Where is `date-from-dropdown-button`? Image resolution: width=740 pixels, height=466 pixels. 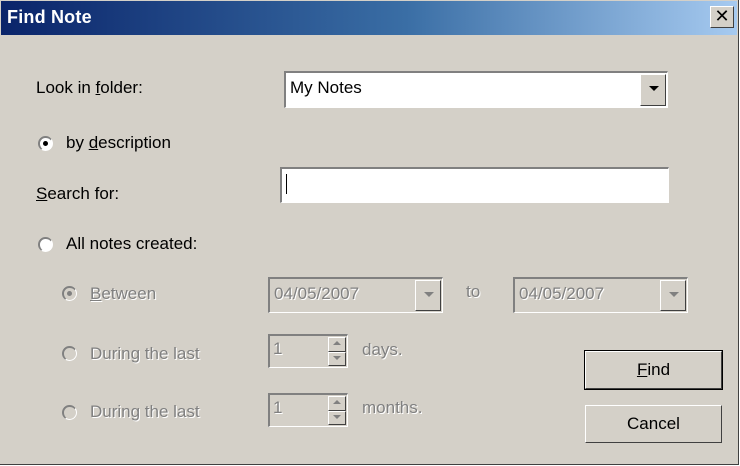
date-from-dropdown-button is located at coordinates (428, 295).